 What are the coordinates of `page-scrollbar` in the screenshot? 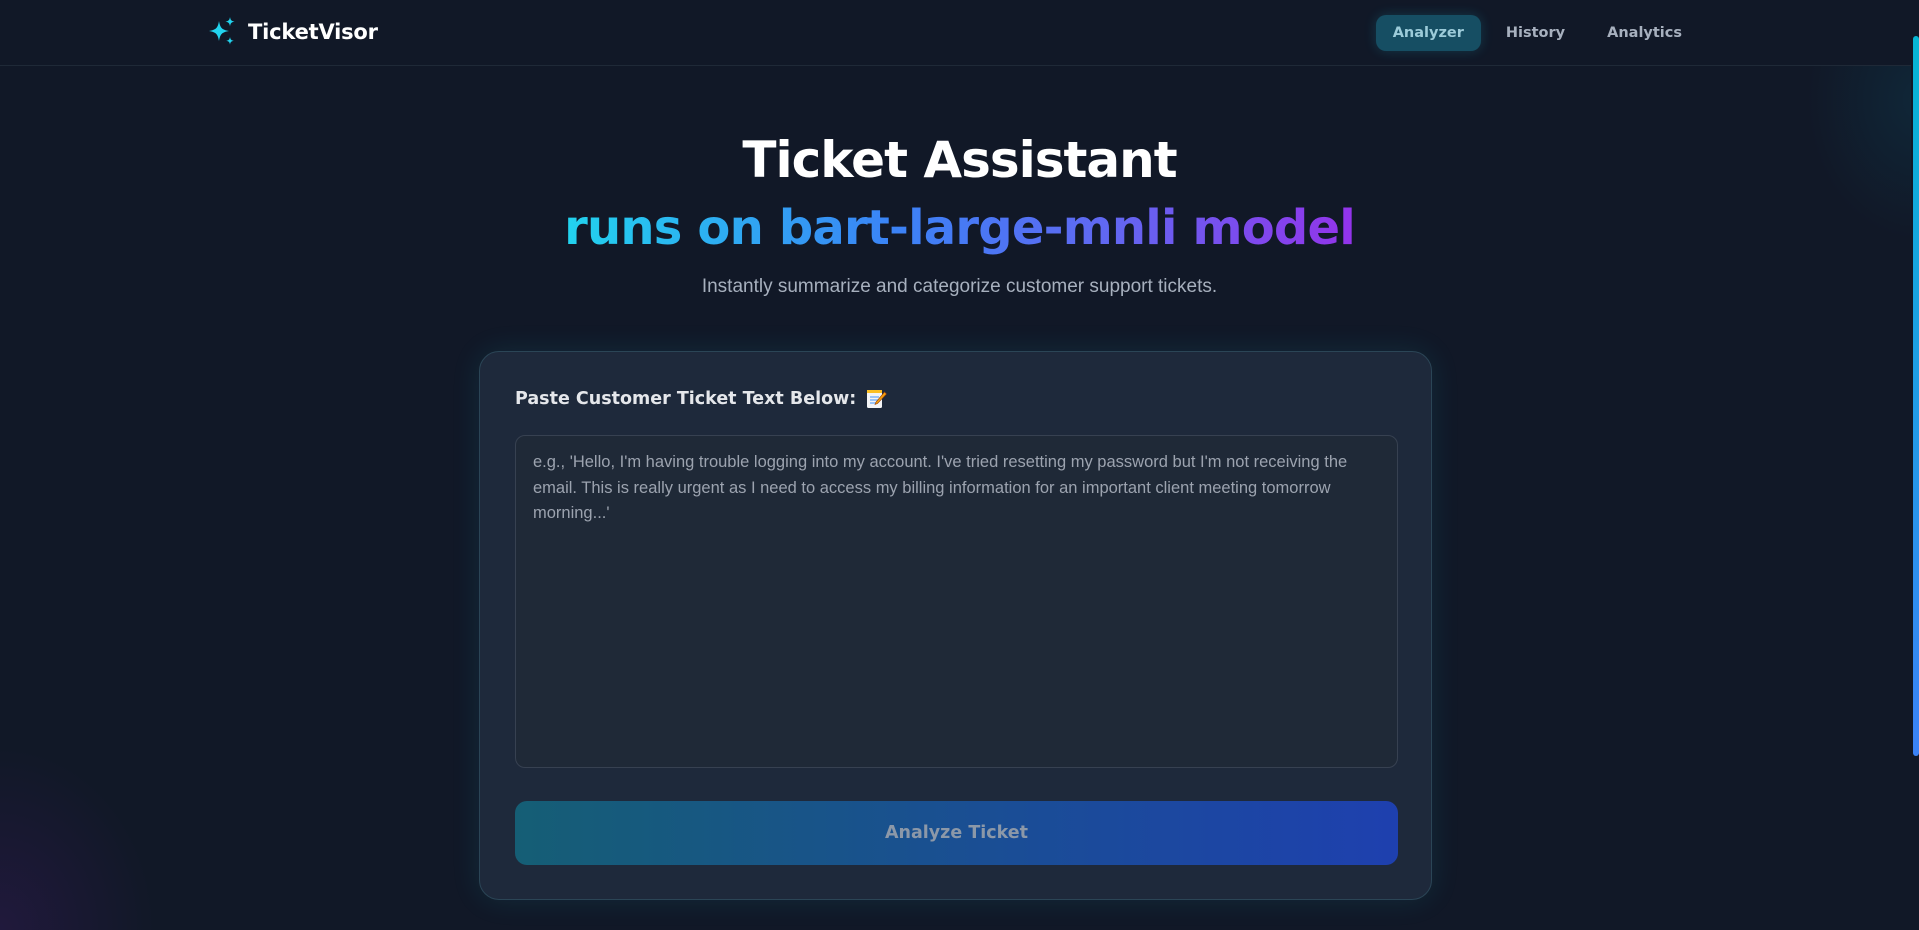 It's located at (1915, 465).